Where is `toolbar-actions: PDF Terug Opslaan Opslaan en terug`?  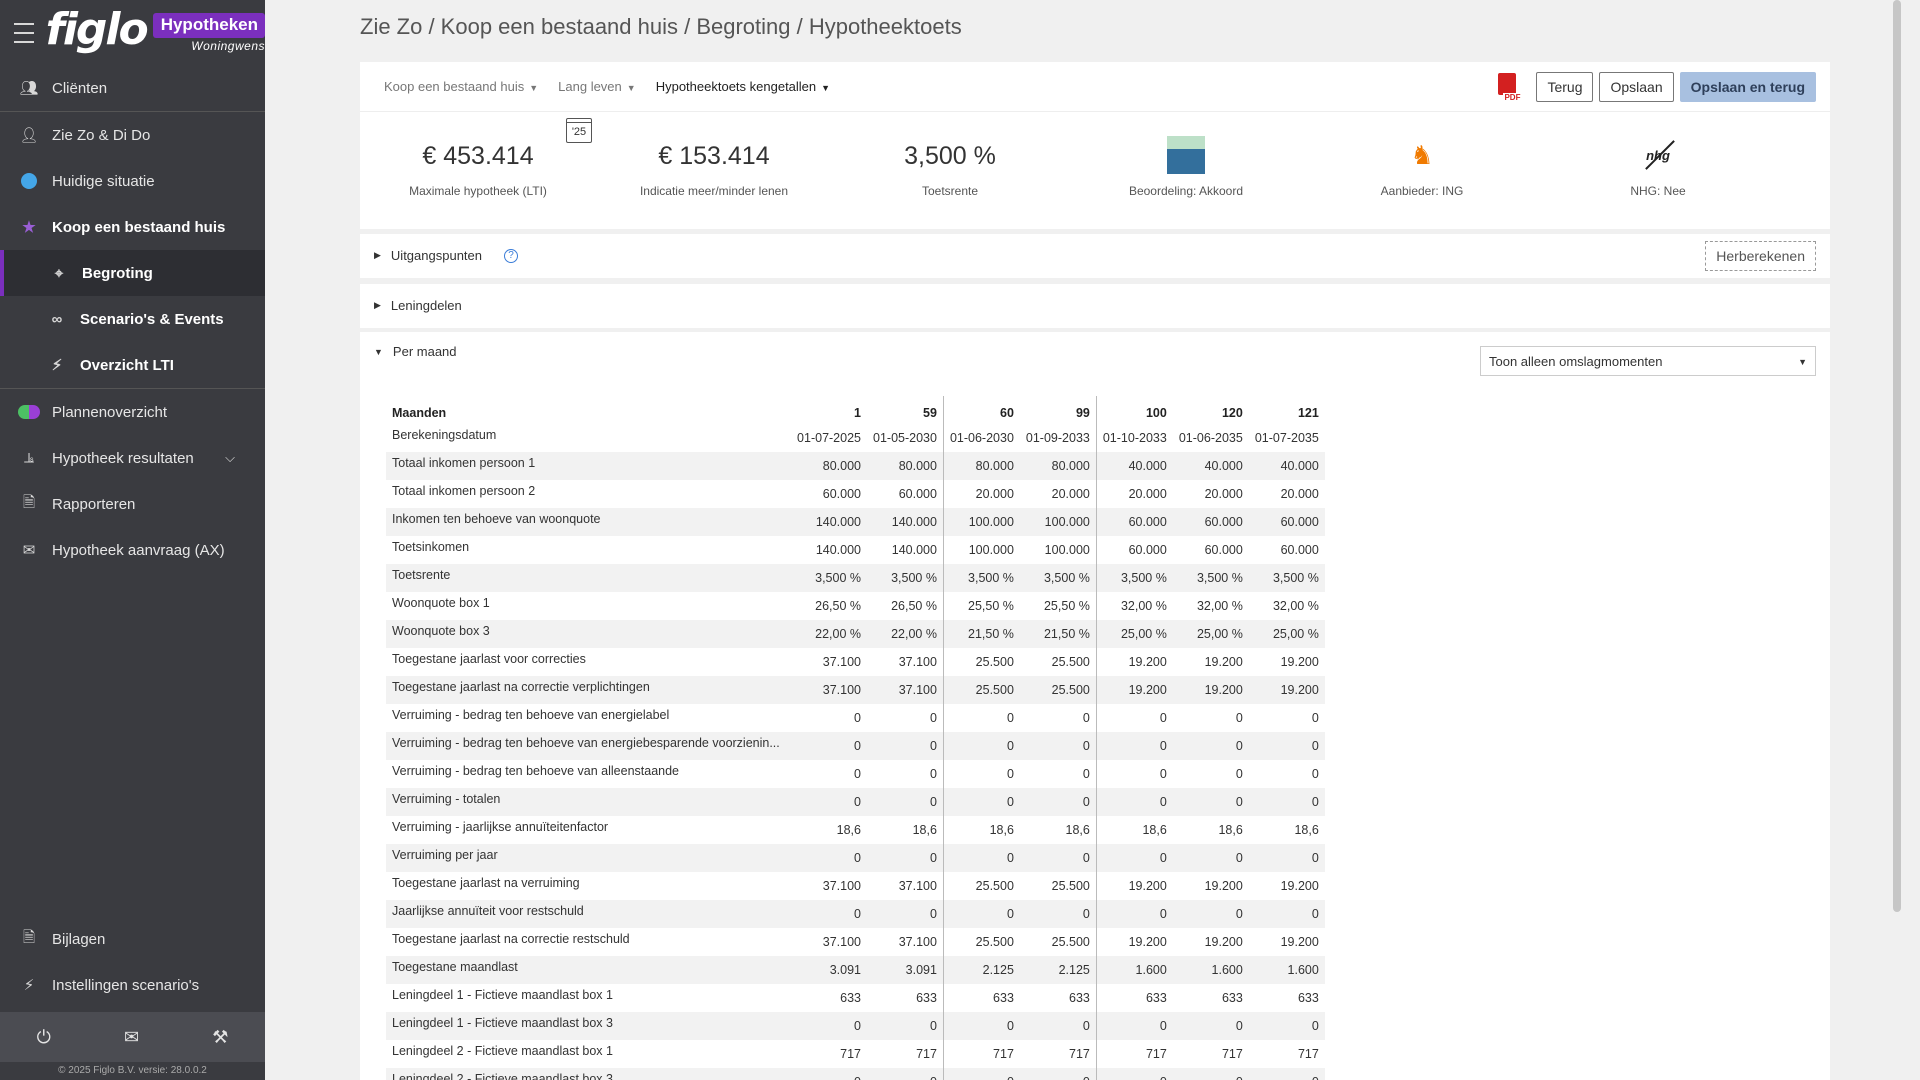
toolbar-actions: PDF Terug Opslaan Opslaan en terug is located at coordinates (1656, 87).